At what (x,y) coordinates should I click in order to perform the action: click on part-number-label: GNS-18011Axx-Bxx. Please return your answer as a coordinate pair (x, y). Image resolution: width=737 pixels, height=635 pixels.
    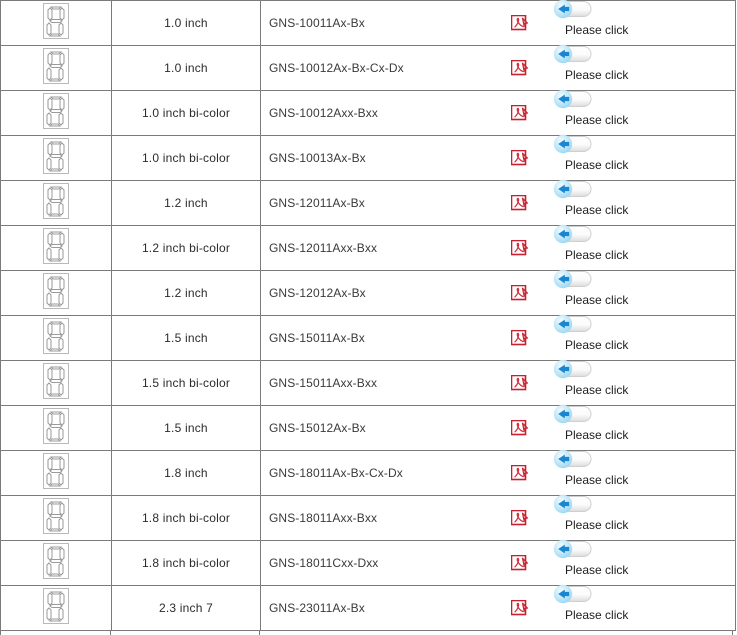
    Looking at the image, I should click on (323, 518).